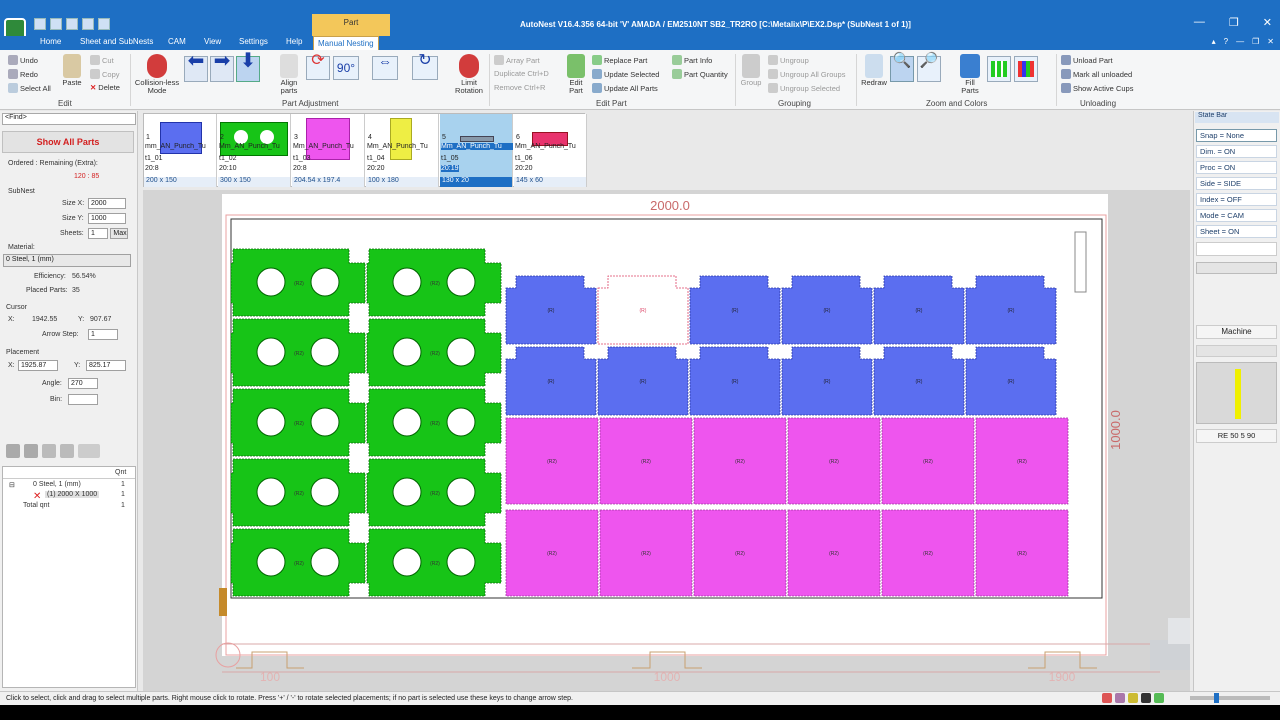 The width and height of the screenshot is (1280, 720). I want to click on ungroup-button: Ungroup, so click(788, 60).